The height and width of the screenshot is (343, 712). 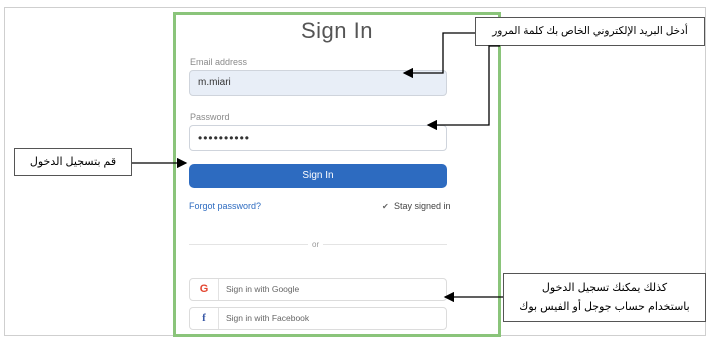 I want to click on email-arrow, so click(x=438, y=55).